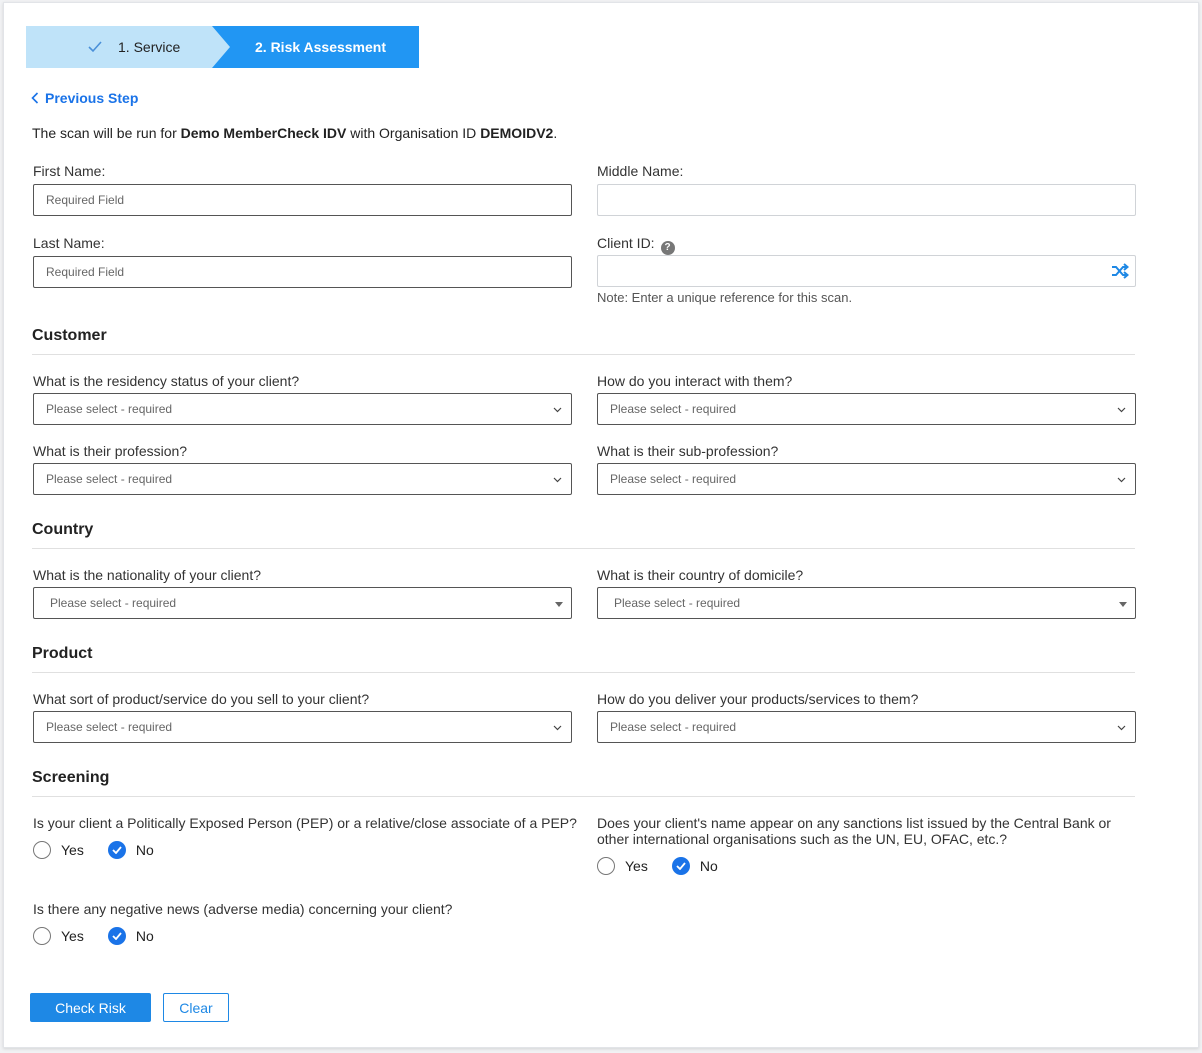  I want to click on section-screening-title: Screening, so click(71, 777).